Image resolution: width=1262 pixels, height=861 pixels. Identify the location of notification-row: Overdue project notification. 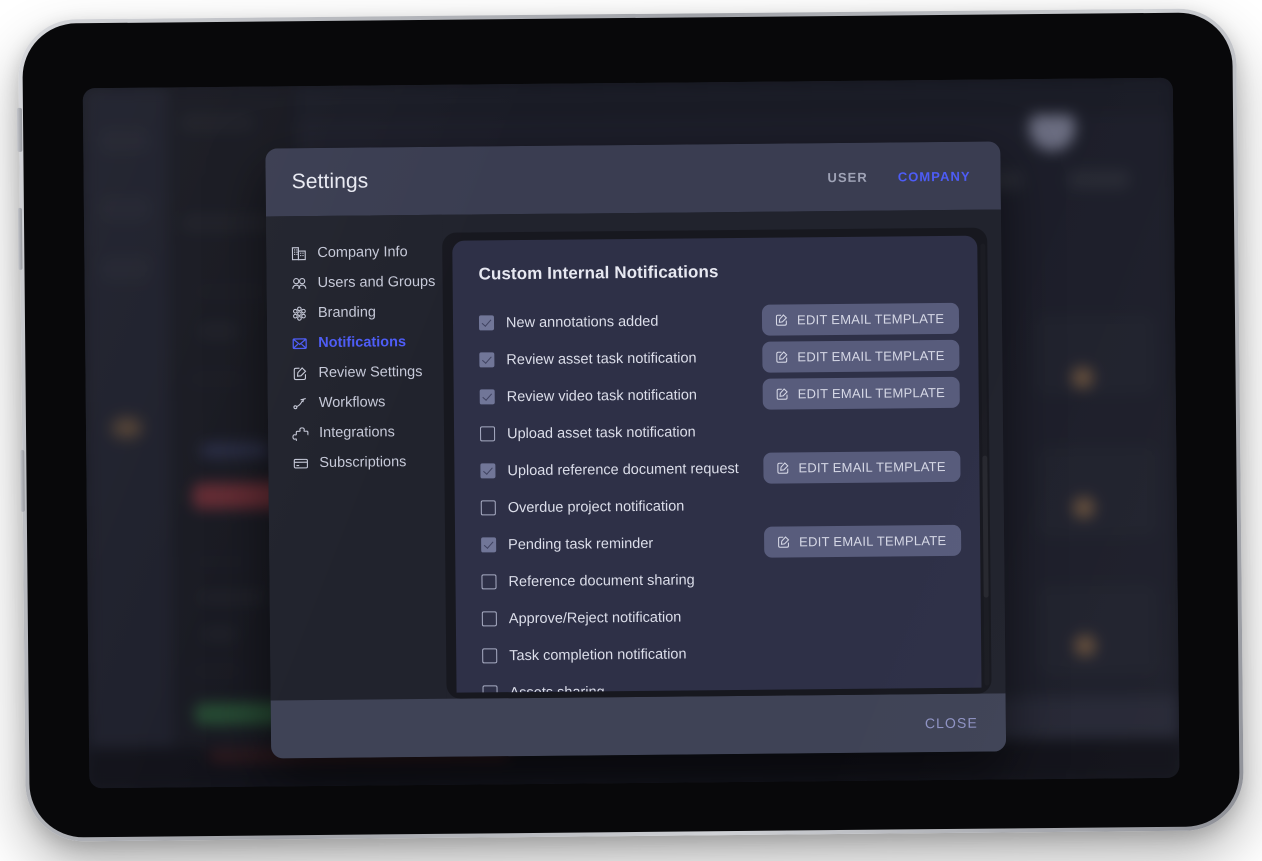
(717, 506).